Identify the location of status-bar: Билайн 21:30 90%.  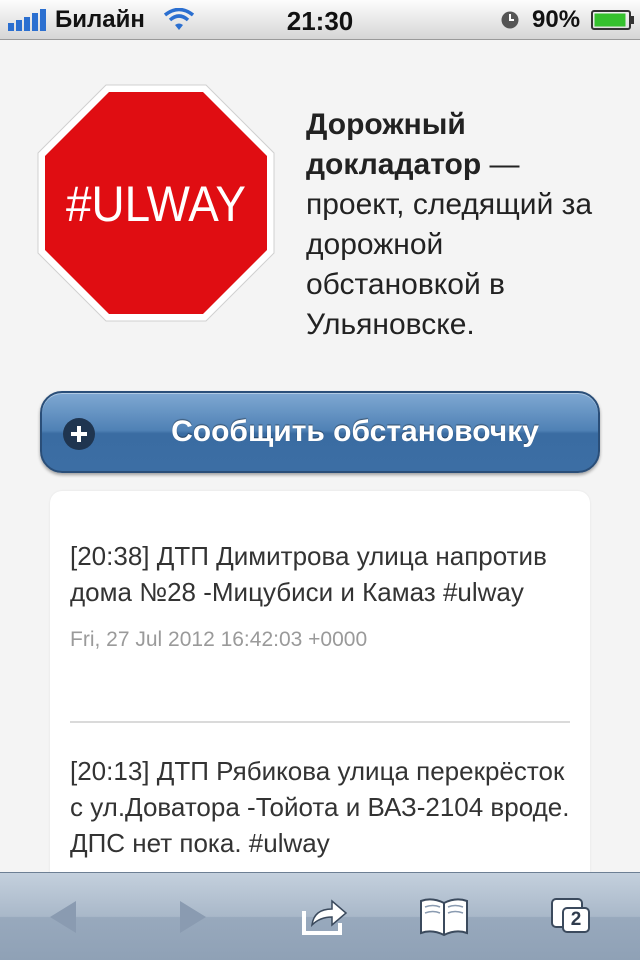
(320, 20).